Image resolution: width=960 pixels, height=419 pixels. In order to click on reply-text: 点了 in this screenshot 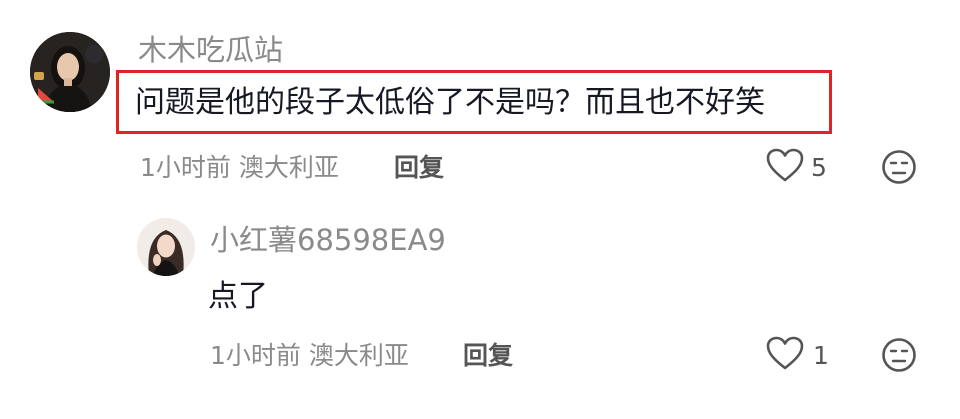, I will do `click(238, 296)`.